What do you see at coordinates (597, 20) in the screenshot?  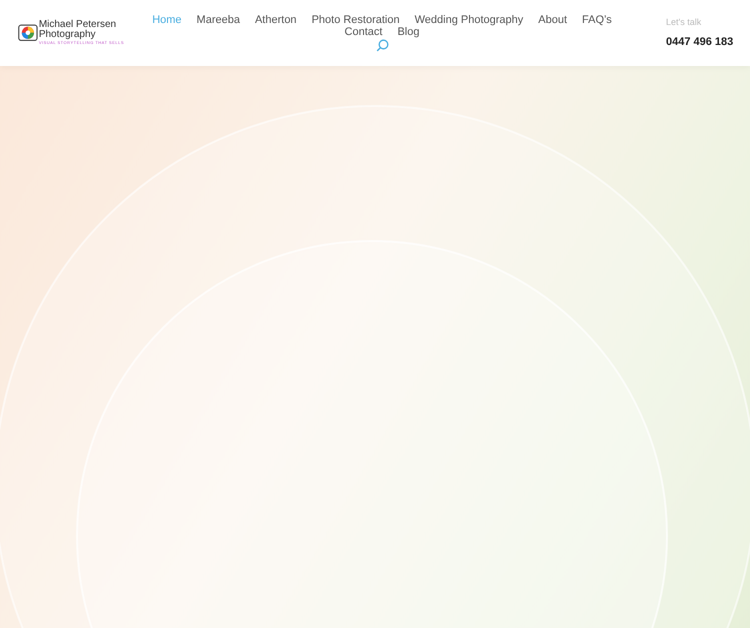 I see `nav-link: FAQ’s` at bounding box center [597, 20].